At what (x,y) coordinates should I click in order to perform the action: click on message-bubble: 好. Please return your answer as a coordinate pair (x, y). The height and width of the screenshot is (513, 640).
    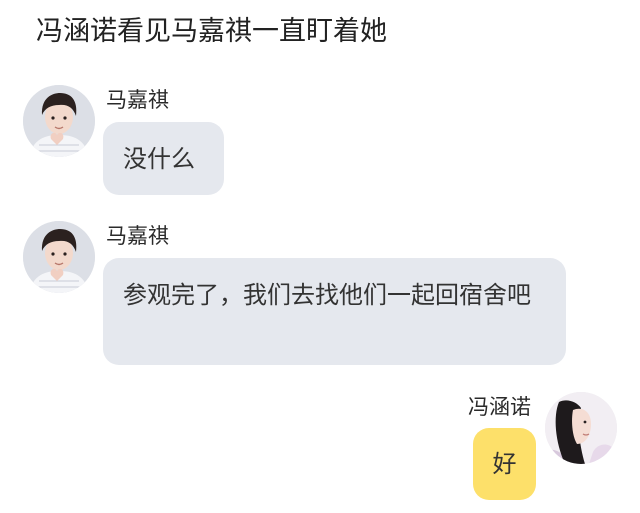
    Looking at the image, I should click on (504, 464).